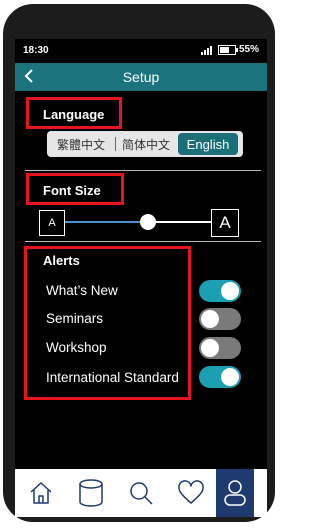 This screenshot has width=320, height=530. Describe the element at coordinates (179, 222) in the screenshot. I see `font-size-slider-track` at that location.